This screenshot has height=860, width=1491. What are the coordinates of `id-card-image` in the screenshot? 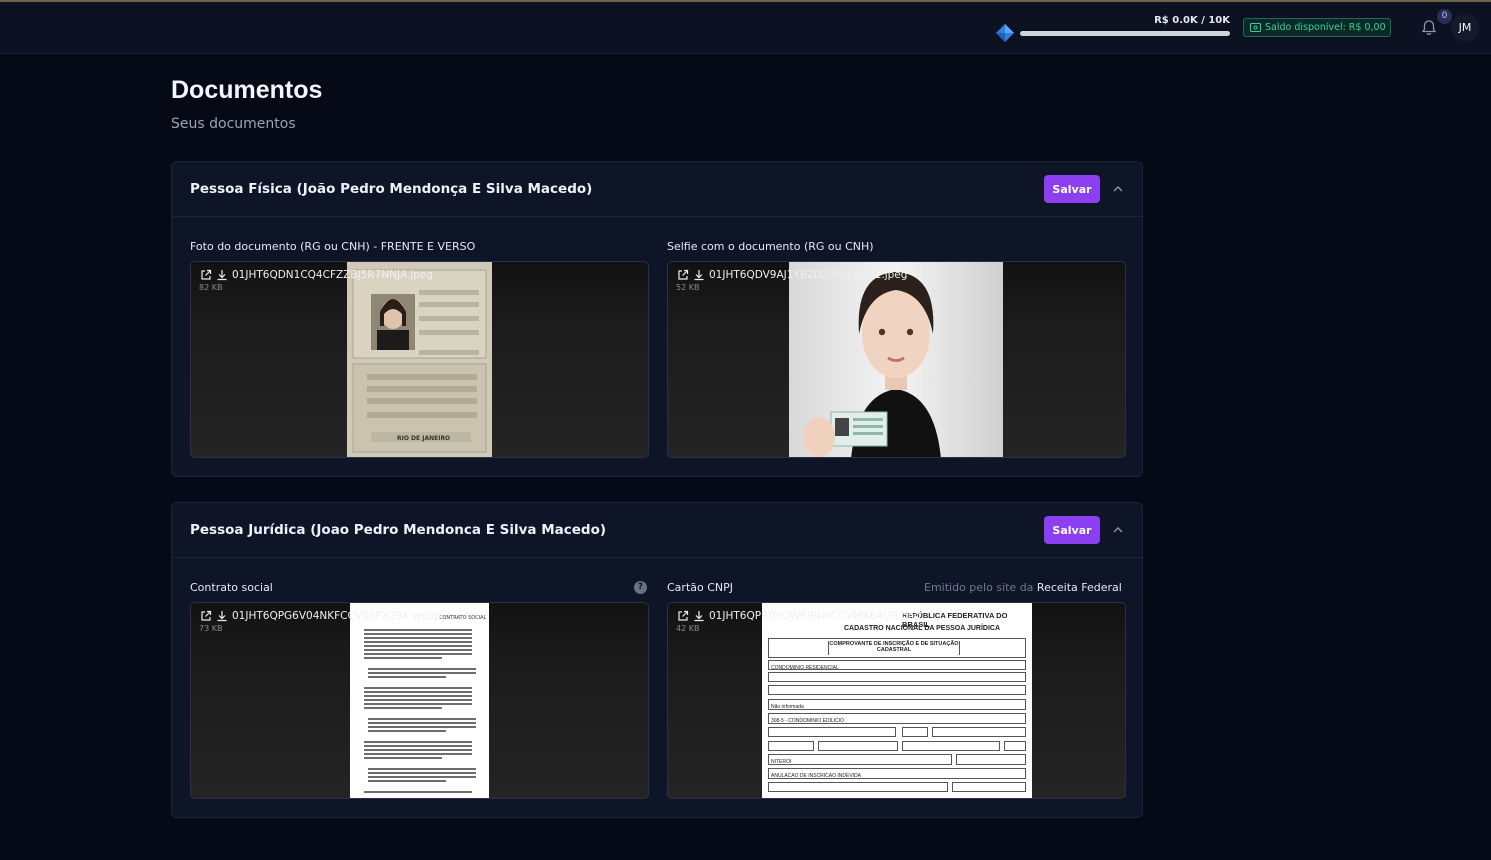 It's located at (419, 359).